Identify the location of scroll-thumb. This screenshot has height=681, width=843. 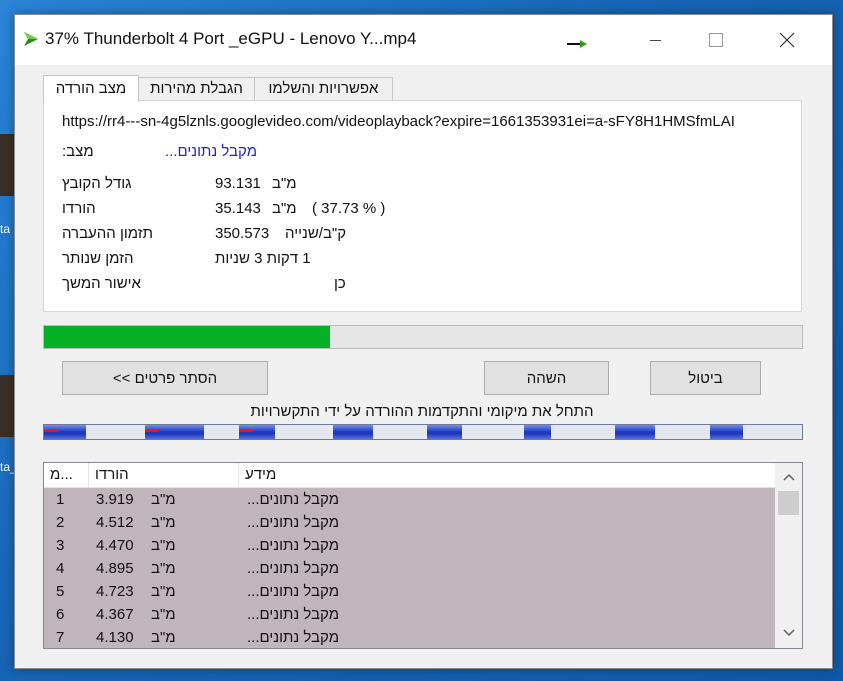
(788, 503).